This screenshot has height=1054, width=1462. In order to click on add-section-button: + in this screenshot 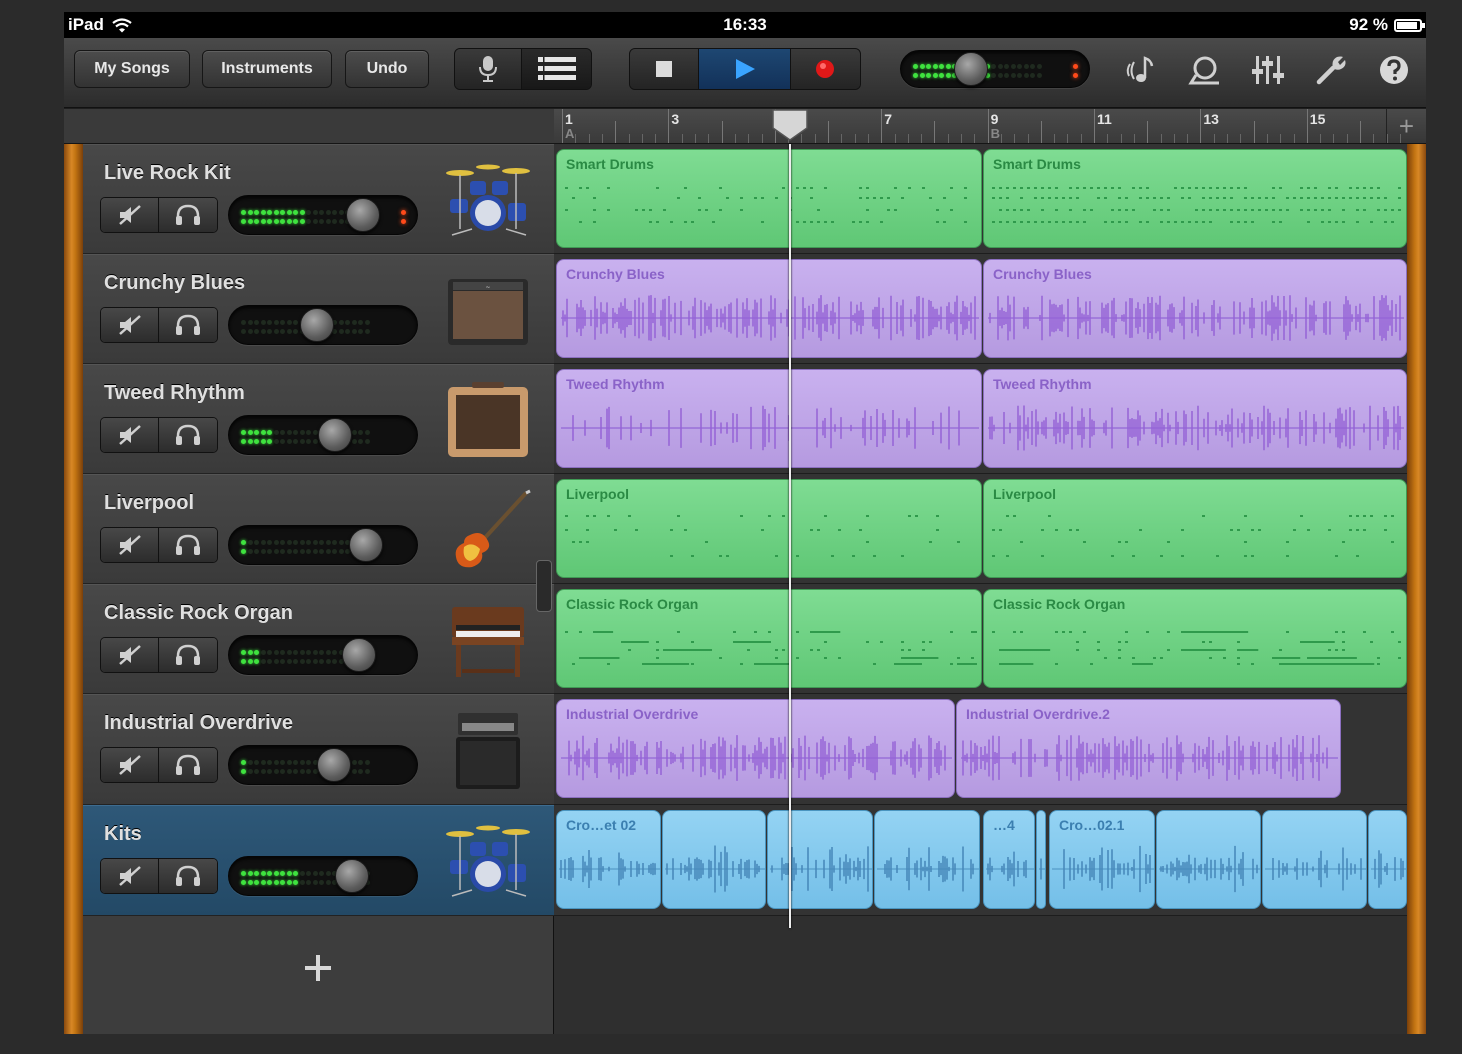, I will do `click(1406, 126)`.